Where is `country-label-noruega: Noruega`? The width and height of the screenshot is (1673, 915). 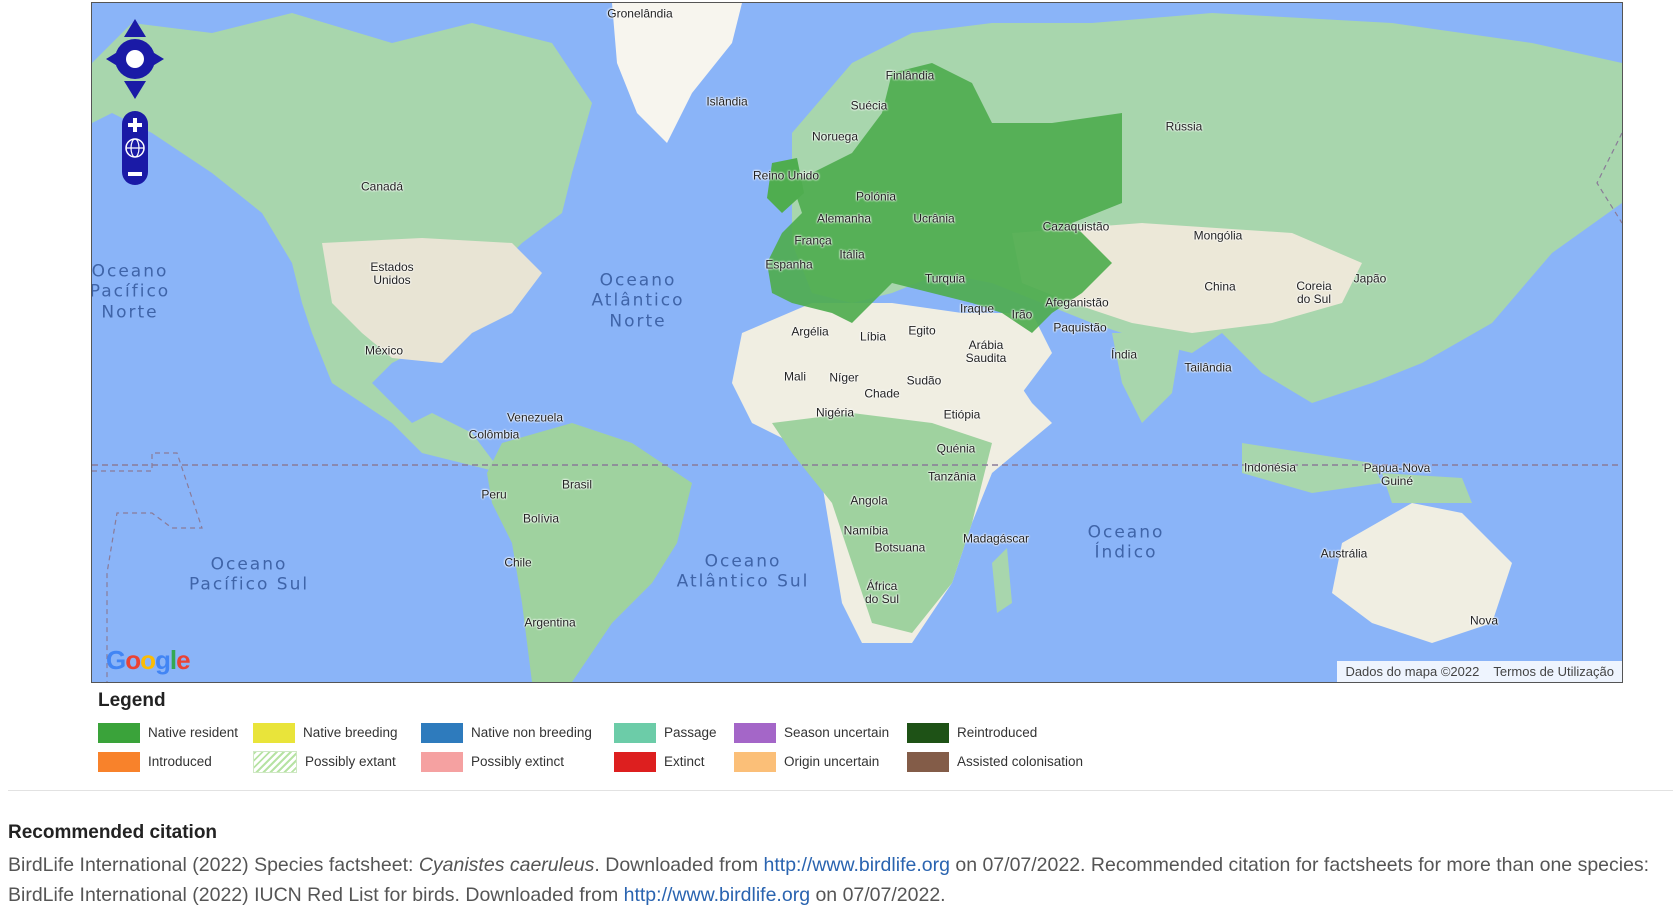
country-label-noruega: Noruega is located at coordinates (835, 136).